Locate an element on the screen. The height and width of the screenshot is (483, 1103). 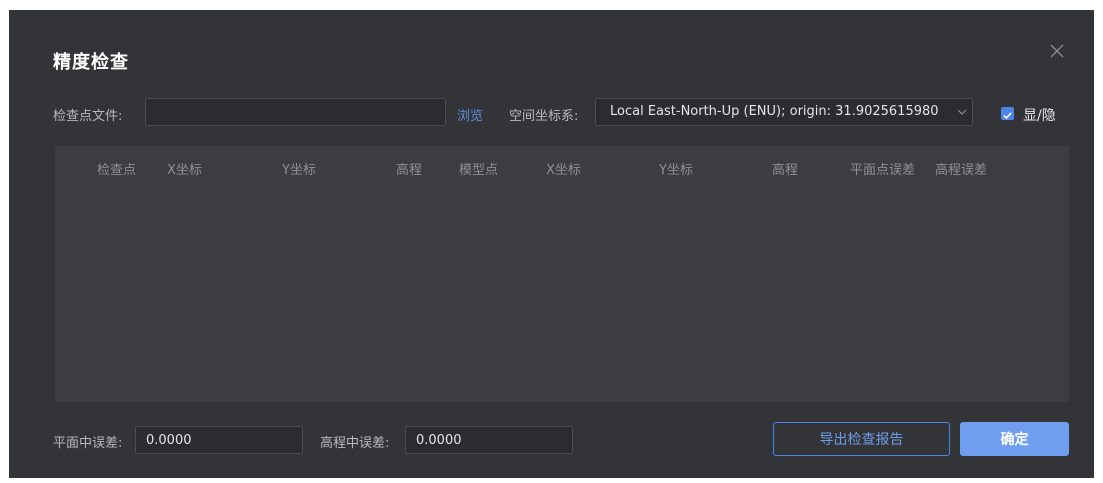
column-header-elevation: 高程 is located at coordinates (409, 170).